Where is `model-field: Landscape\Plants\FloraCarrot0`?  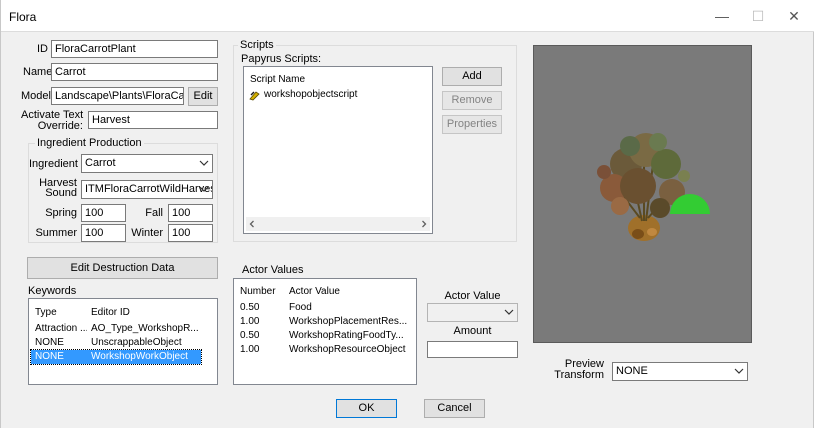
model-field: Landscape\Plants\FloraCarrot0 is located at coordinates (117, 96).